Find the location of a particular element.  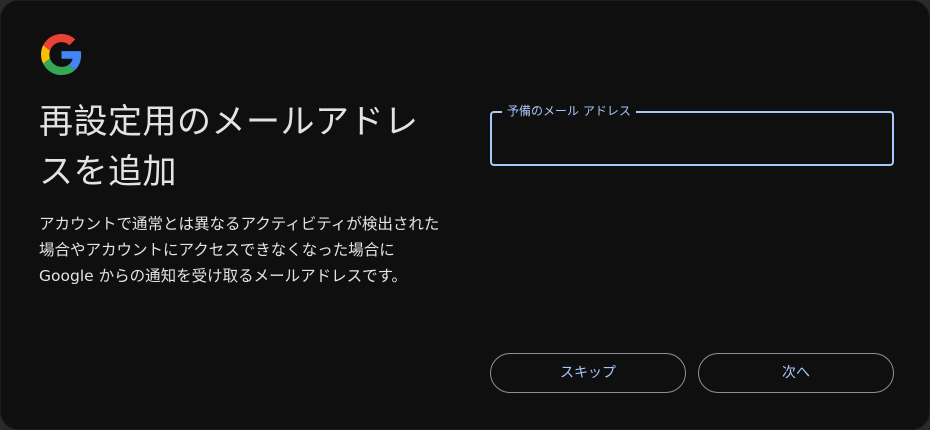

page-title: 再設定用のメールアドレスを追加 is located at coordinates (229, 147).